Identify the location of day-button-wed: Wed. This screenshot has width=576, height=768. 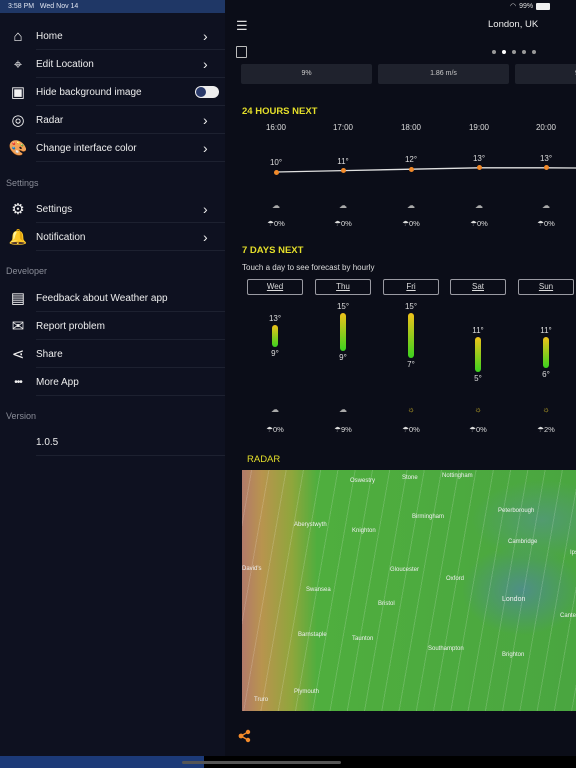
(275, 287).